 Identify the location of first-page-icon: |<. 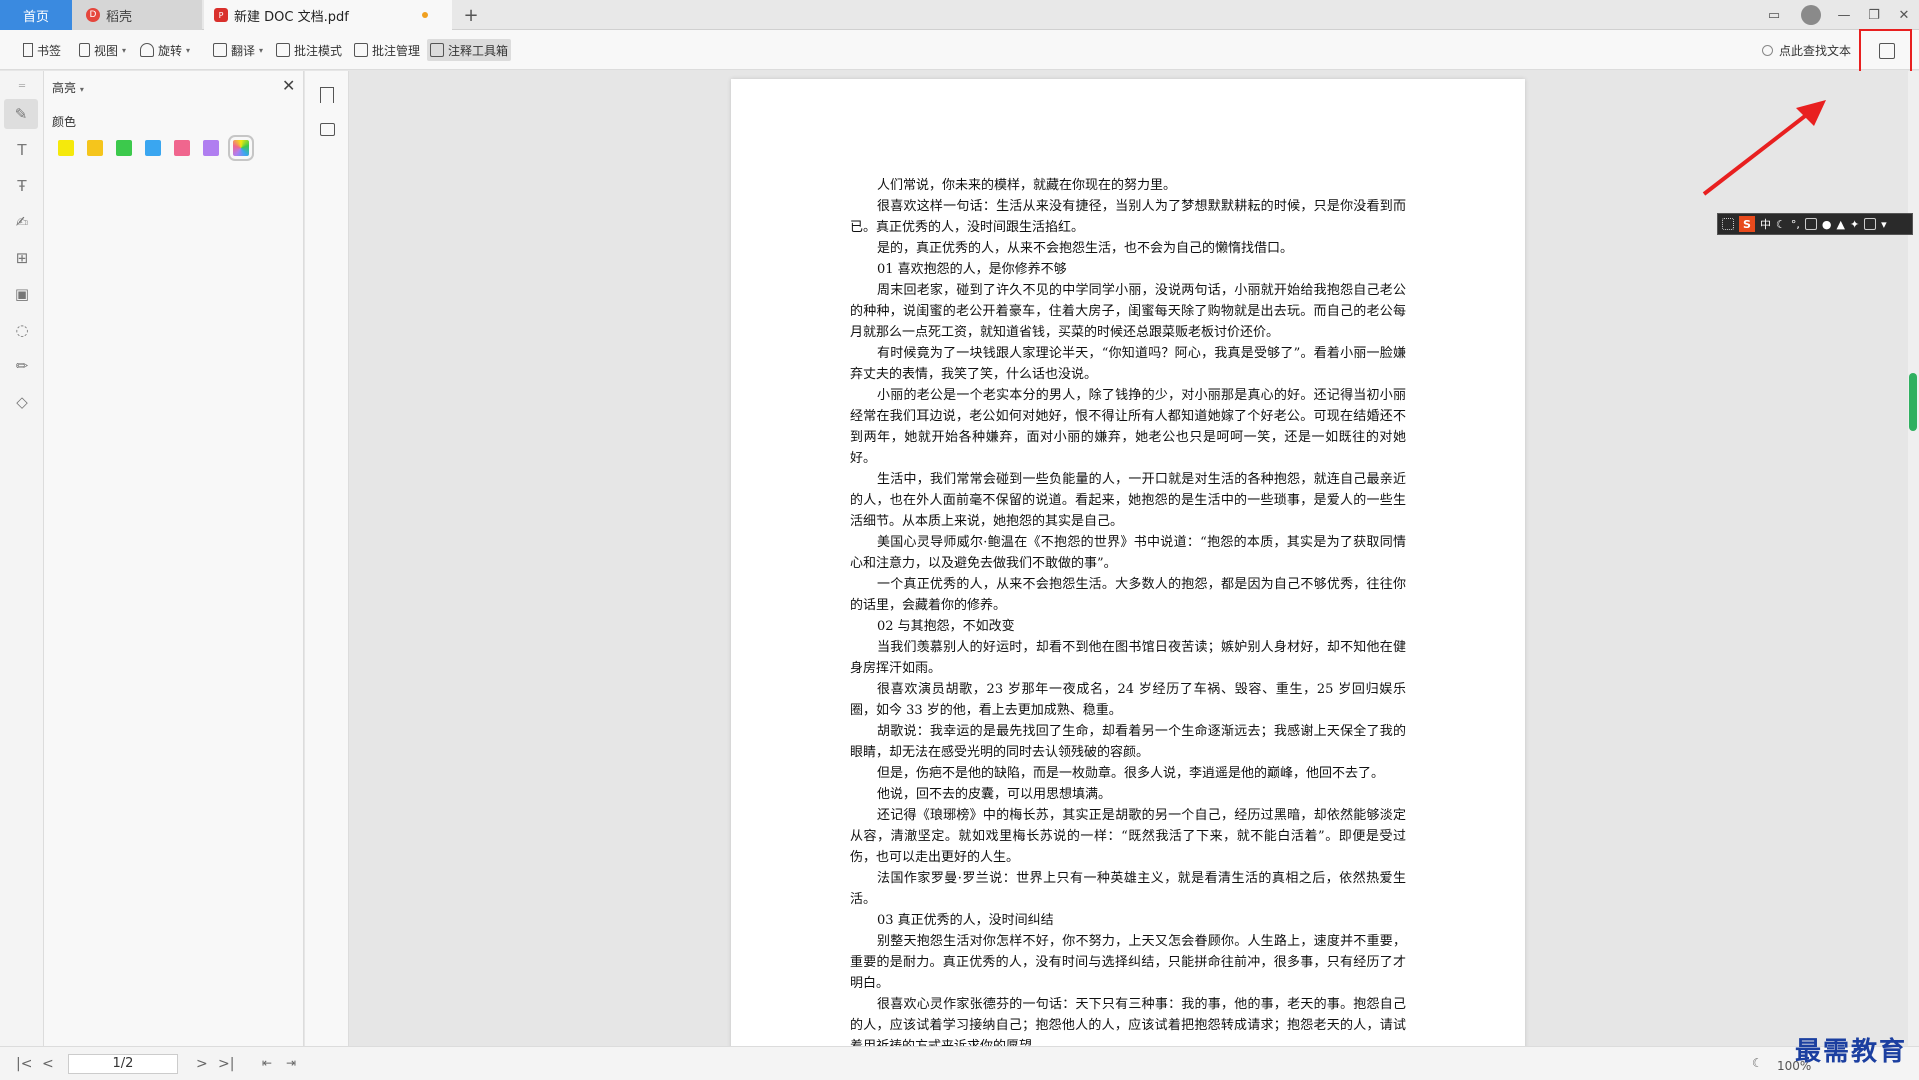
(24, 1064).